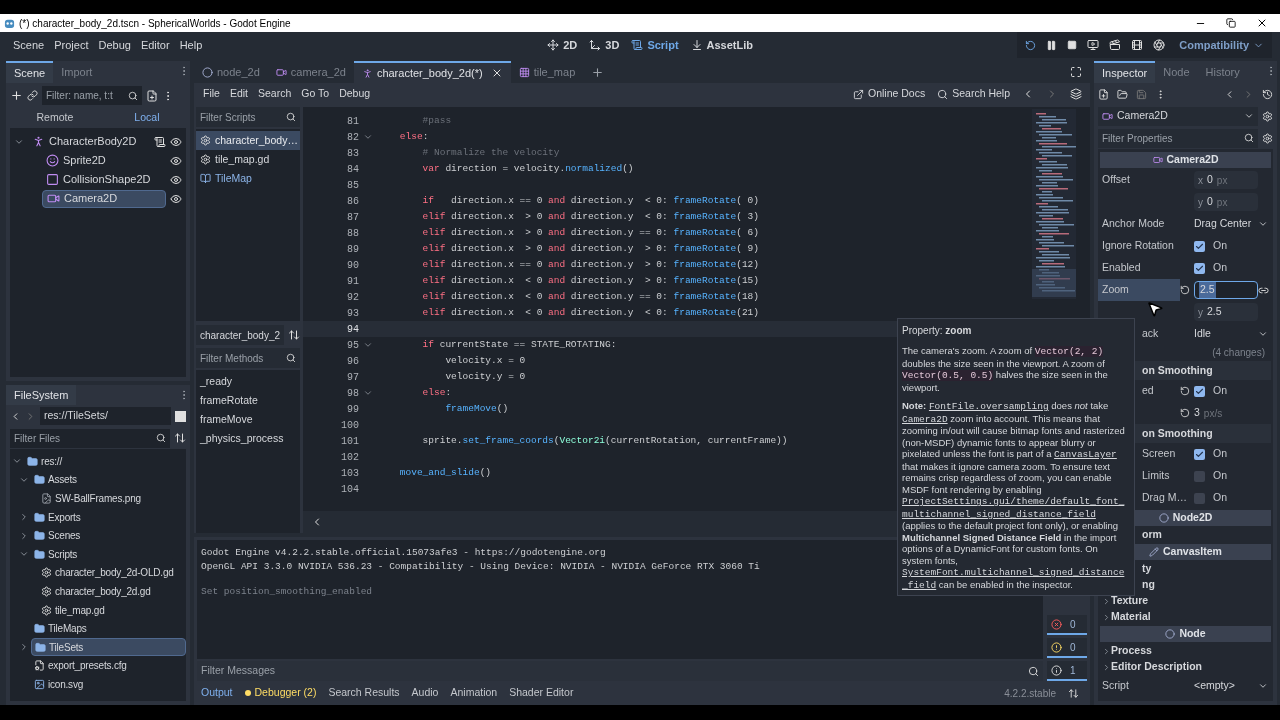 The width and height of the screenshot is (1280, 720). I want to click on group-title: Texture, so click(1130, 601).